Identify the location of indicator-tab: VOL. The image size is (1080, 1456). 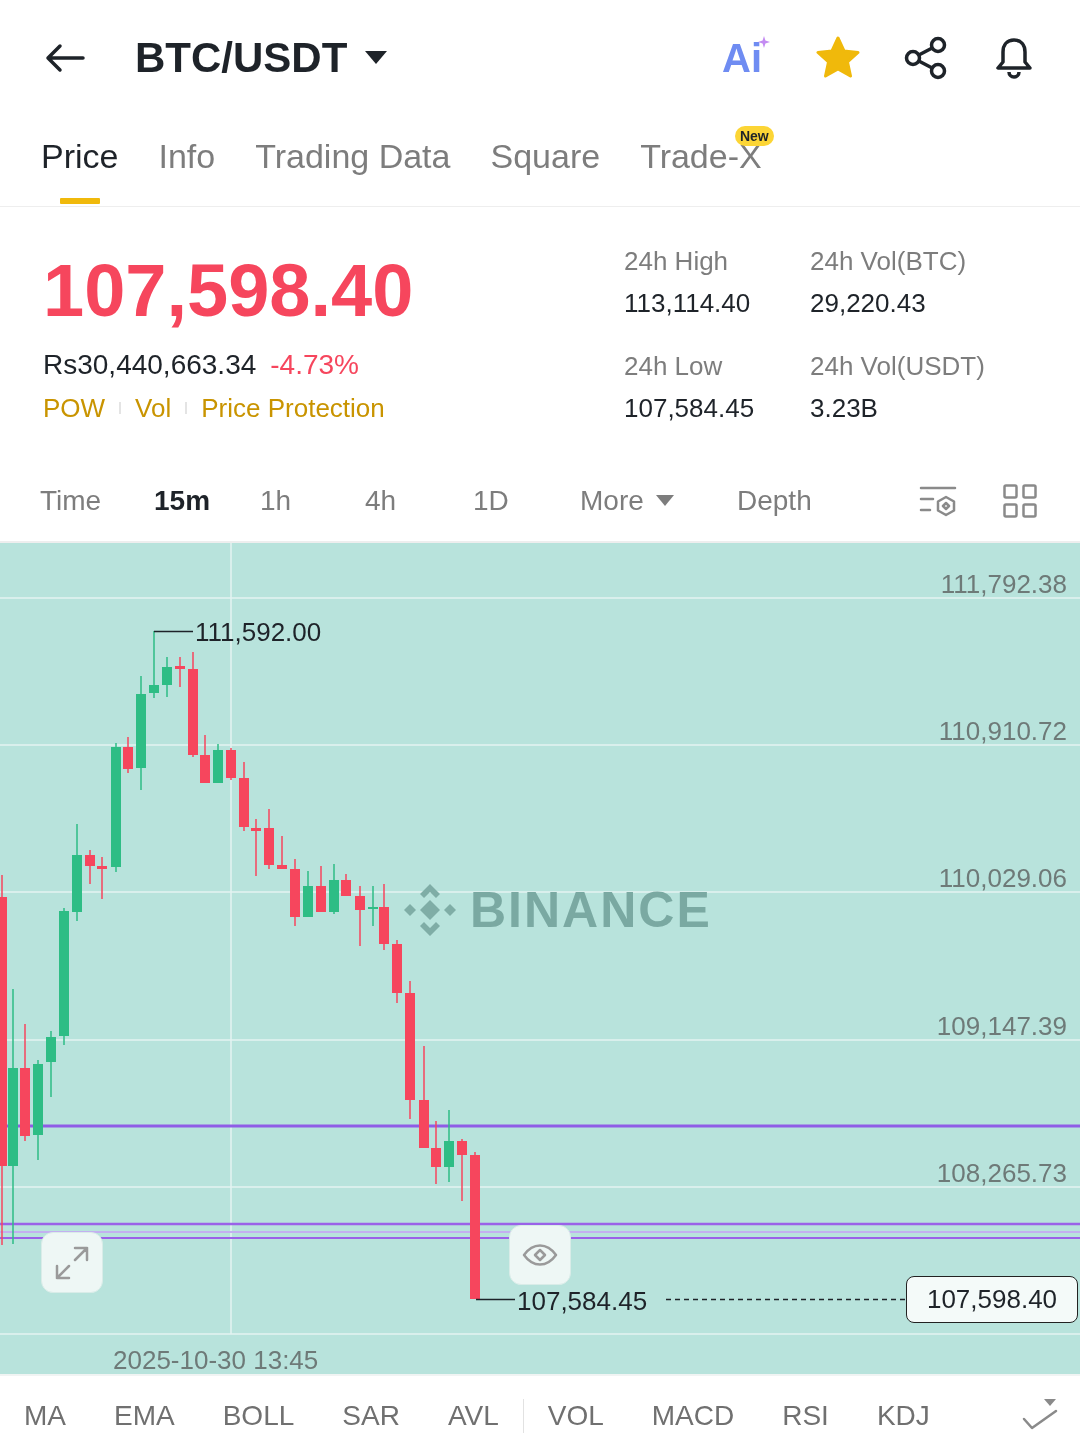
(575, 1416).